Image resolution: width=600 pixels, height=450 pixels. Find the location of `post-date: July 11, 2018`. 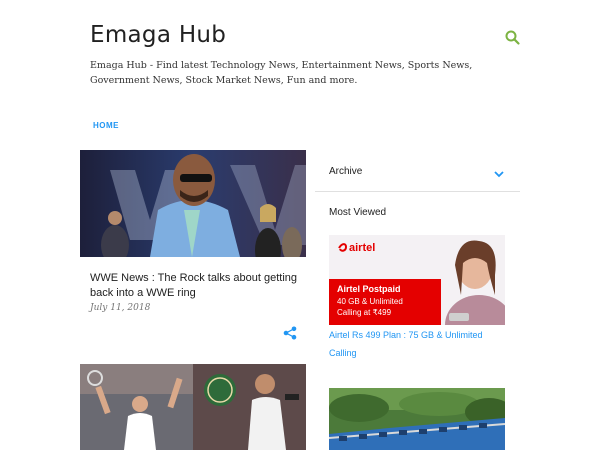

post-date: July 11, 2018 is located at coordinates (120, 308).